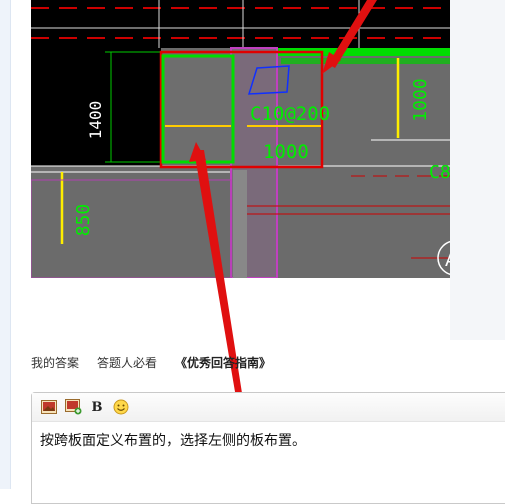  I want to click on my-answer-link: 我的答案, so click(55, 362).